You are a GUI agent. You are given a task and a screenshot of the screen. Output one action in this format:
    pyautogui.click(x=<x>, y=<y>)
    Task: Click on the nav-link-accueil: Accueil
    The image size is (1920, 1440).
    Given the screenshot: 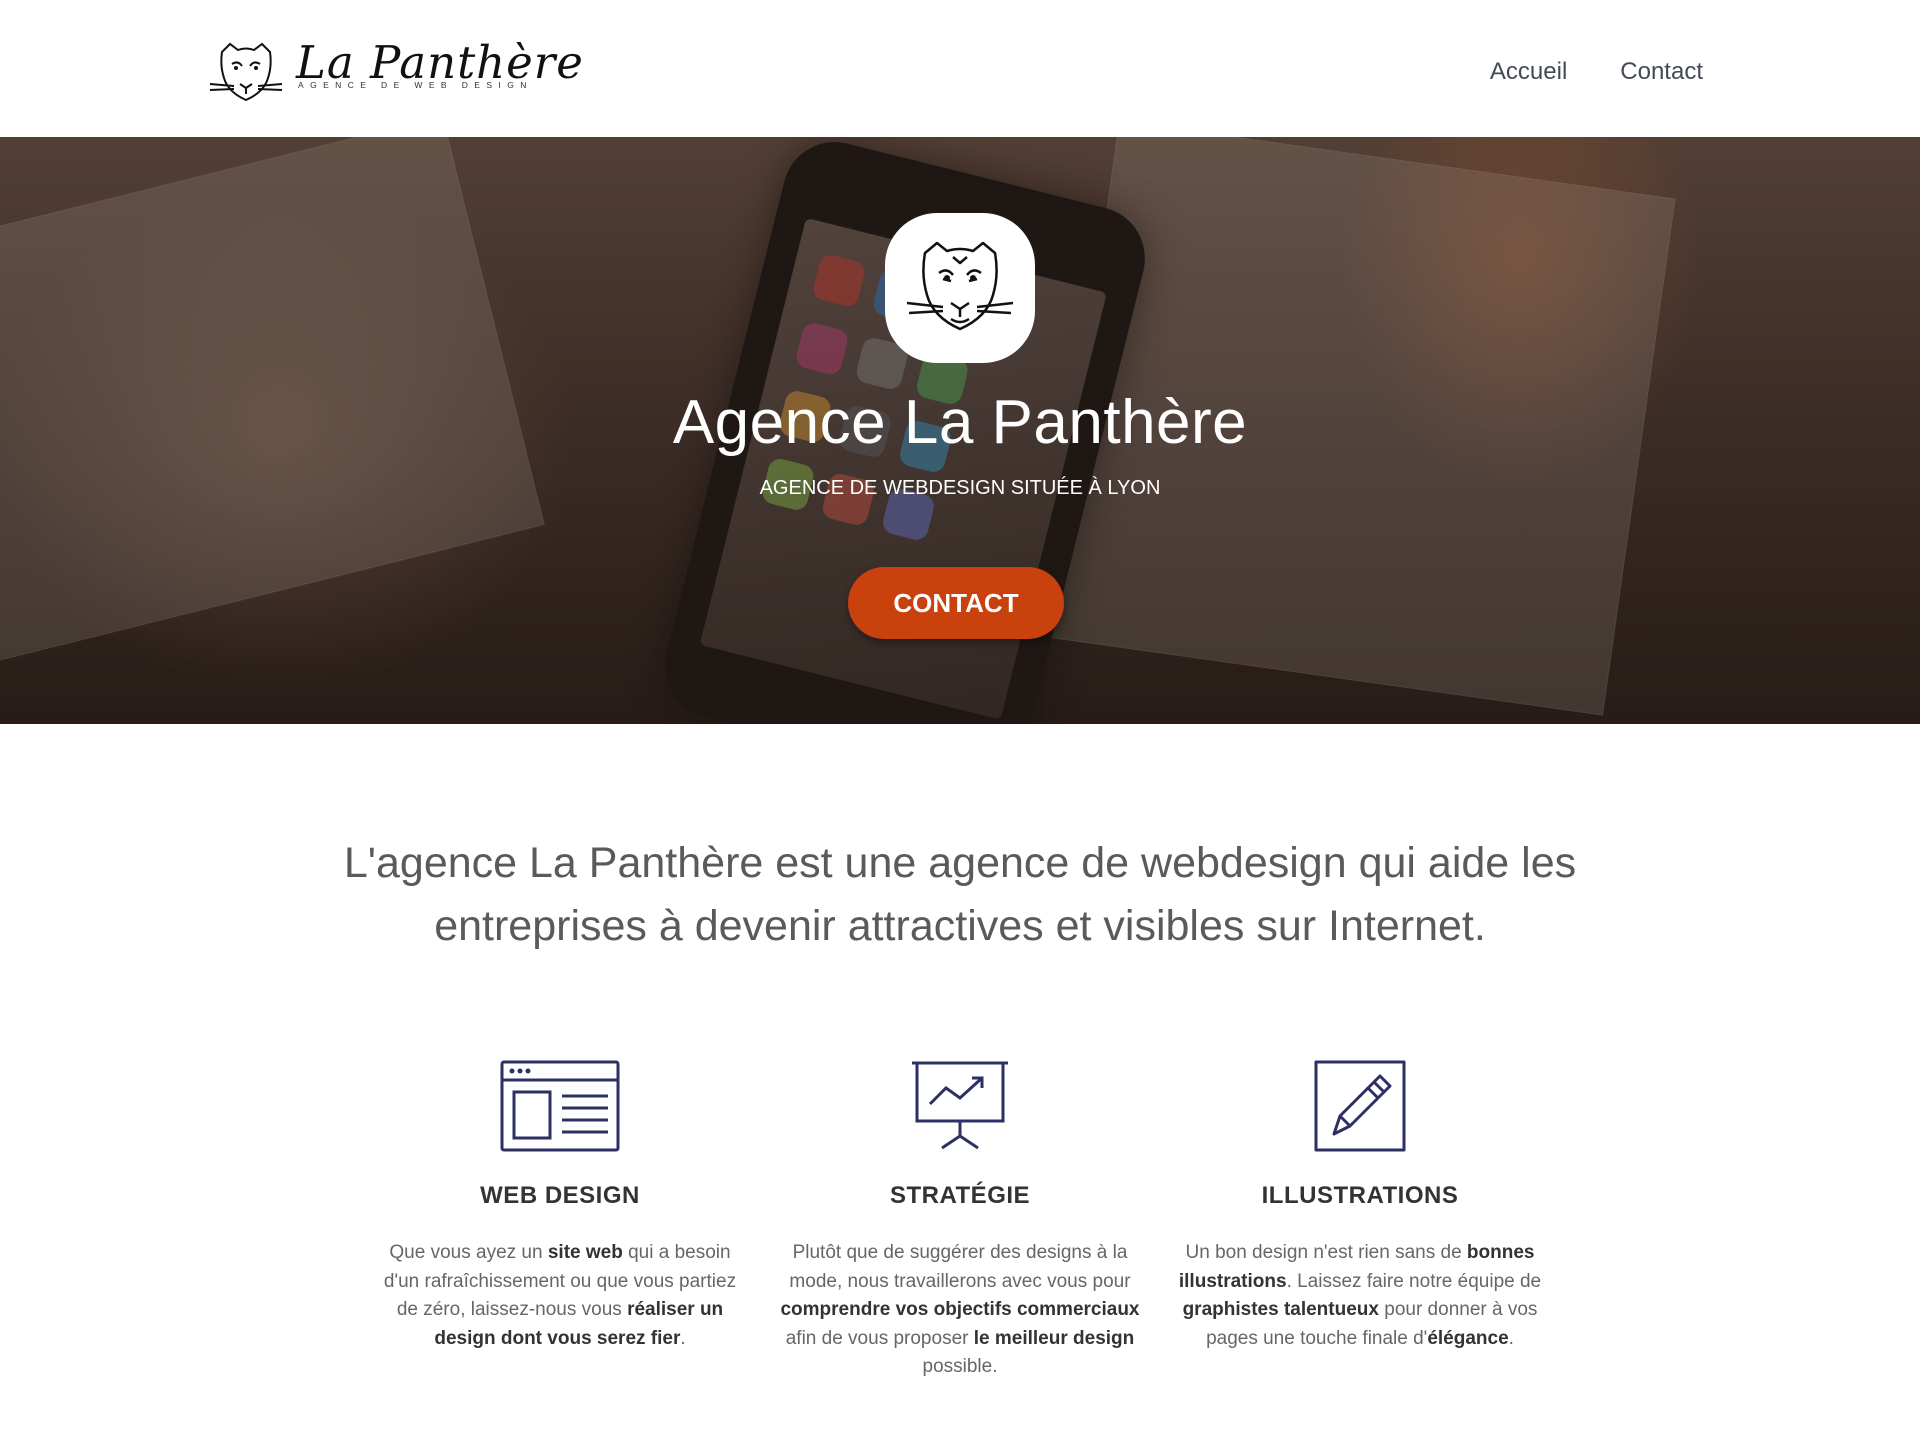 What is the action you would take?
    pyautogui.click(x=1528, y=72)
    